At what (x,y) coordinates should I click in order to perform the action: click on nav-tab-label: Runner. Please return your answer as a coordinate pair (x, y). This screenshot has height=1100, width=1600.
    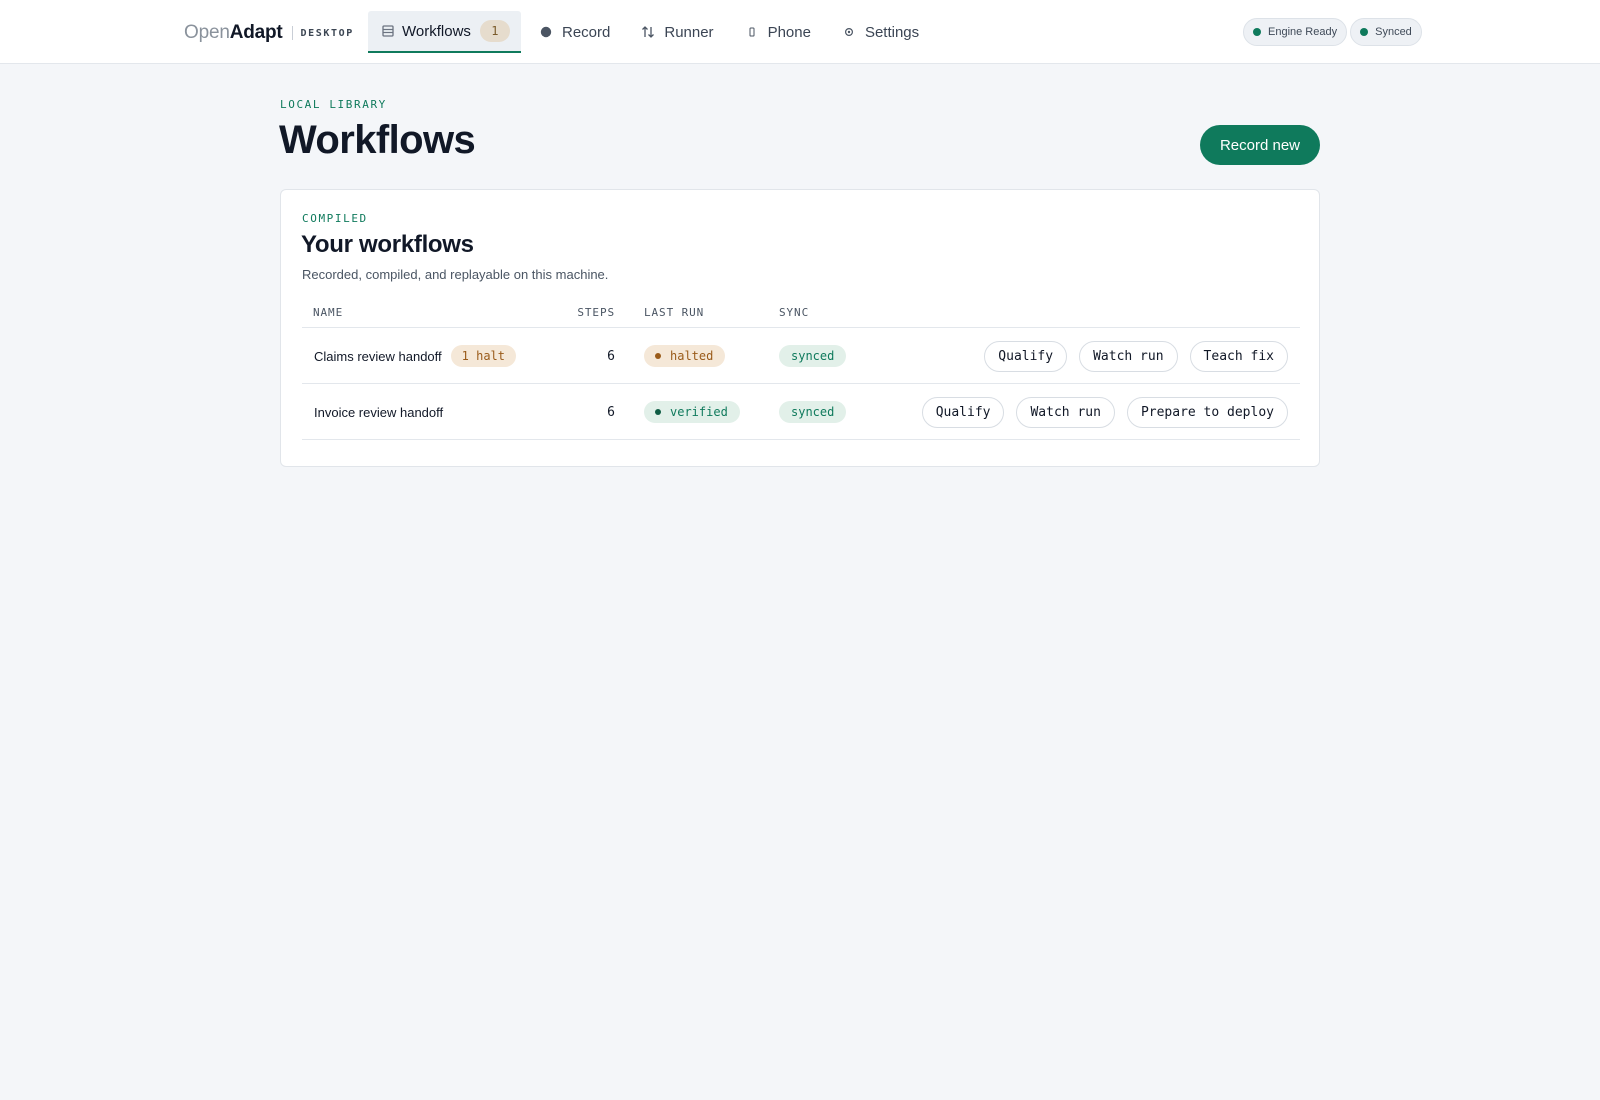
    Looking at the image, I should click on (689, 32).